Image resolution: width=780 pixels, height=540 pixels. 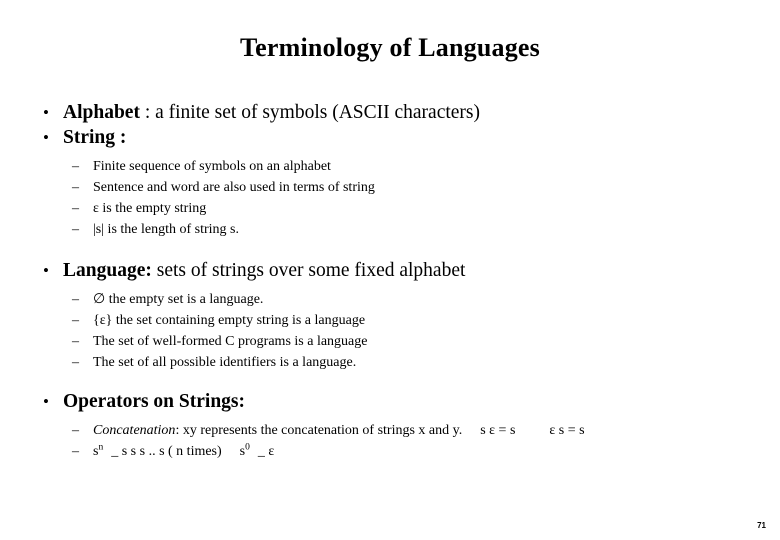 What do you see at coordinates (761, 525) in the screenshot?
I see `page-number: 71` at bounding box center [761, 525].